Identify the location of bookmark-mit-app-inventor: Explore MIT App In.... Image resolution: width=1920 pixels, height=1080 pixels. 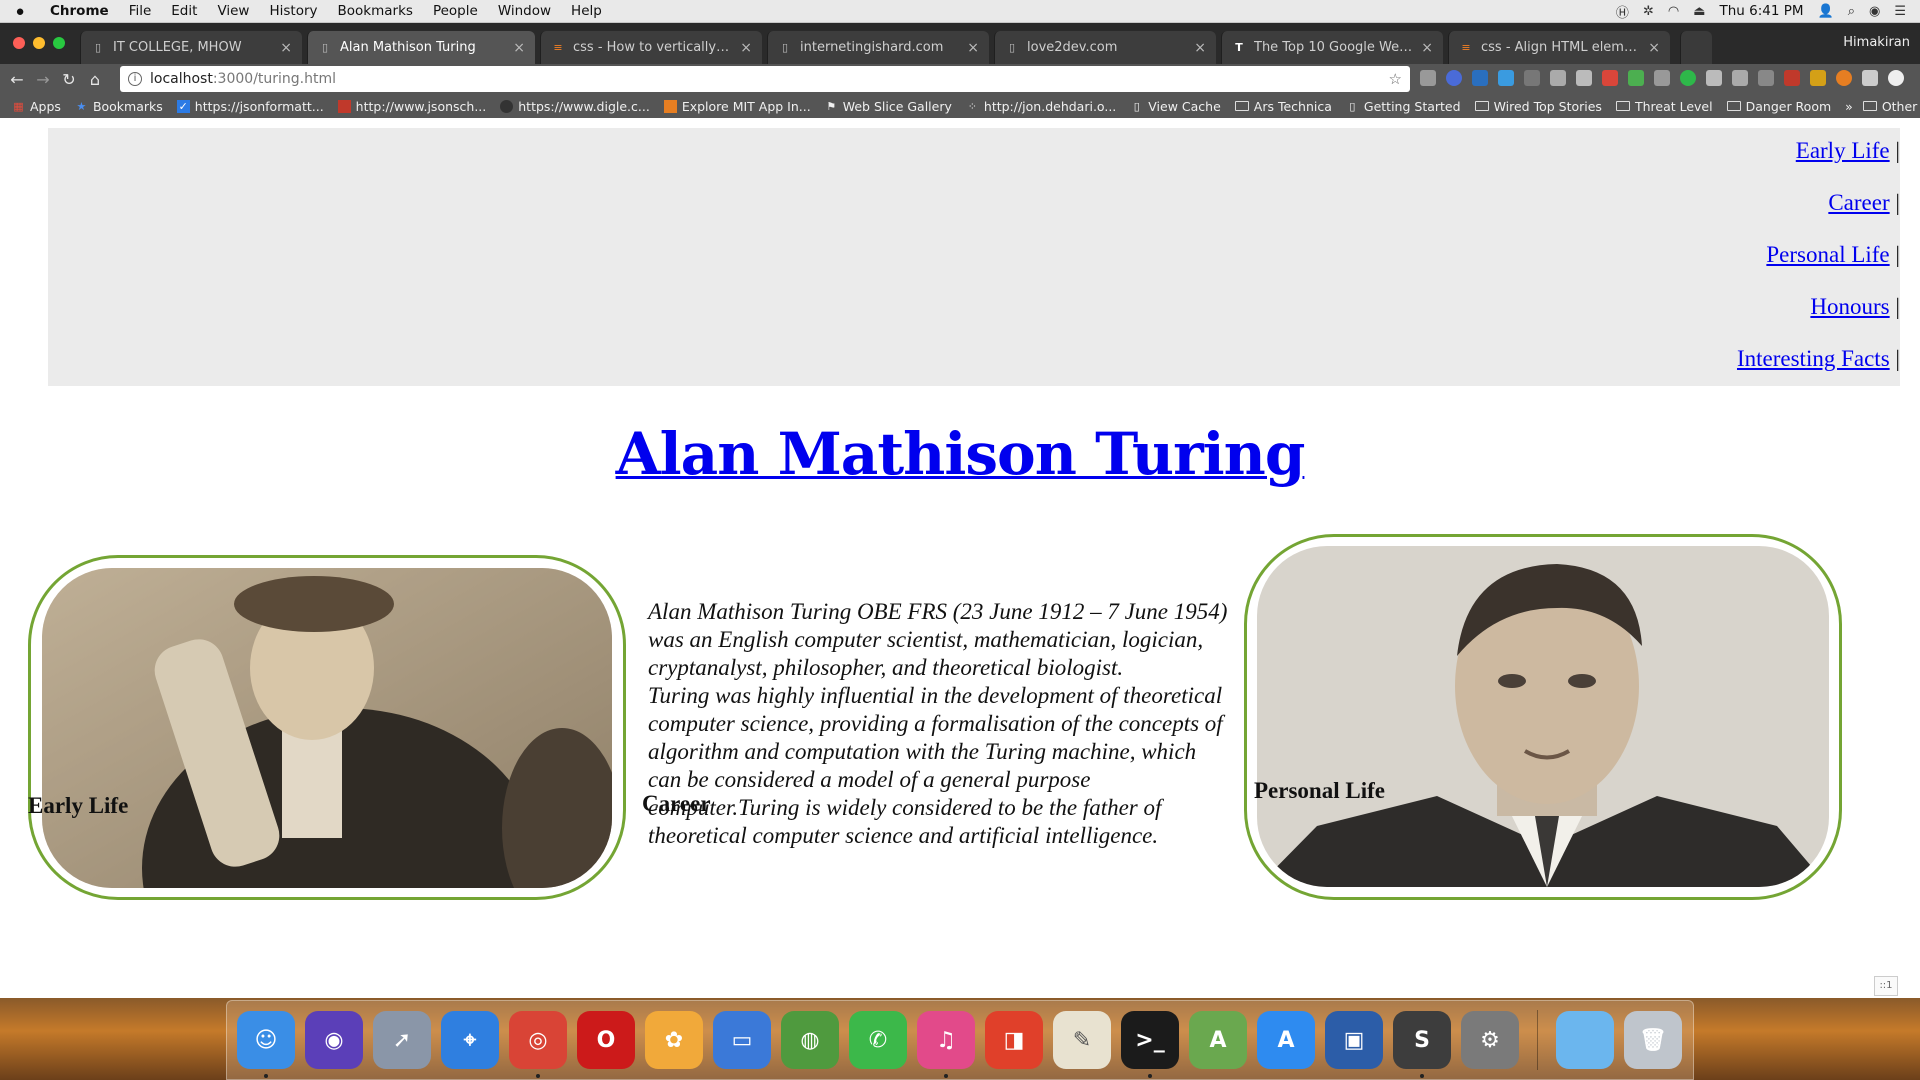
(737, 106).